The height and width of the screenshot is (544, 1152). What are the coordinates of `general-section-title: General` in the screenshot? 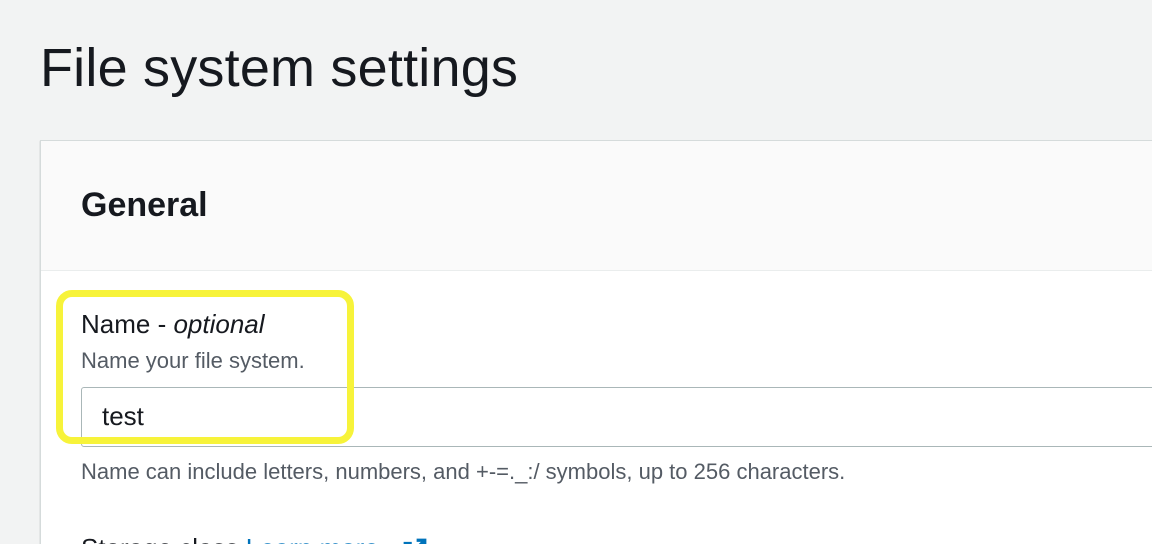 It's located at (144, 205).